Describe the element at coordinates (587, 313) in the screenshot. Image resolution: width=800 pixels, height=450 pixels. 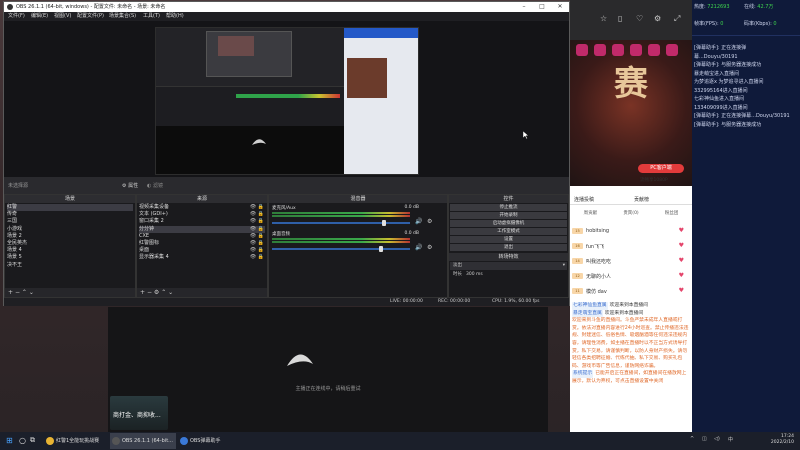
I see `user-tag: 暴走萌宝直属` at that location.